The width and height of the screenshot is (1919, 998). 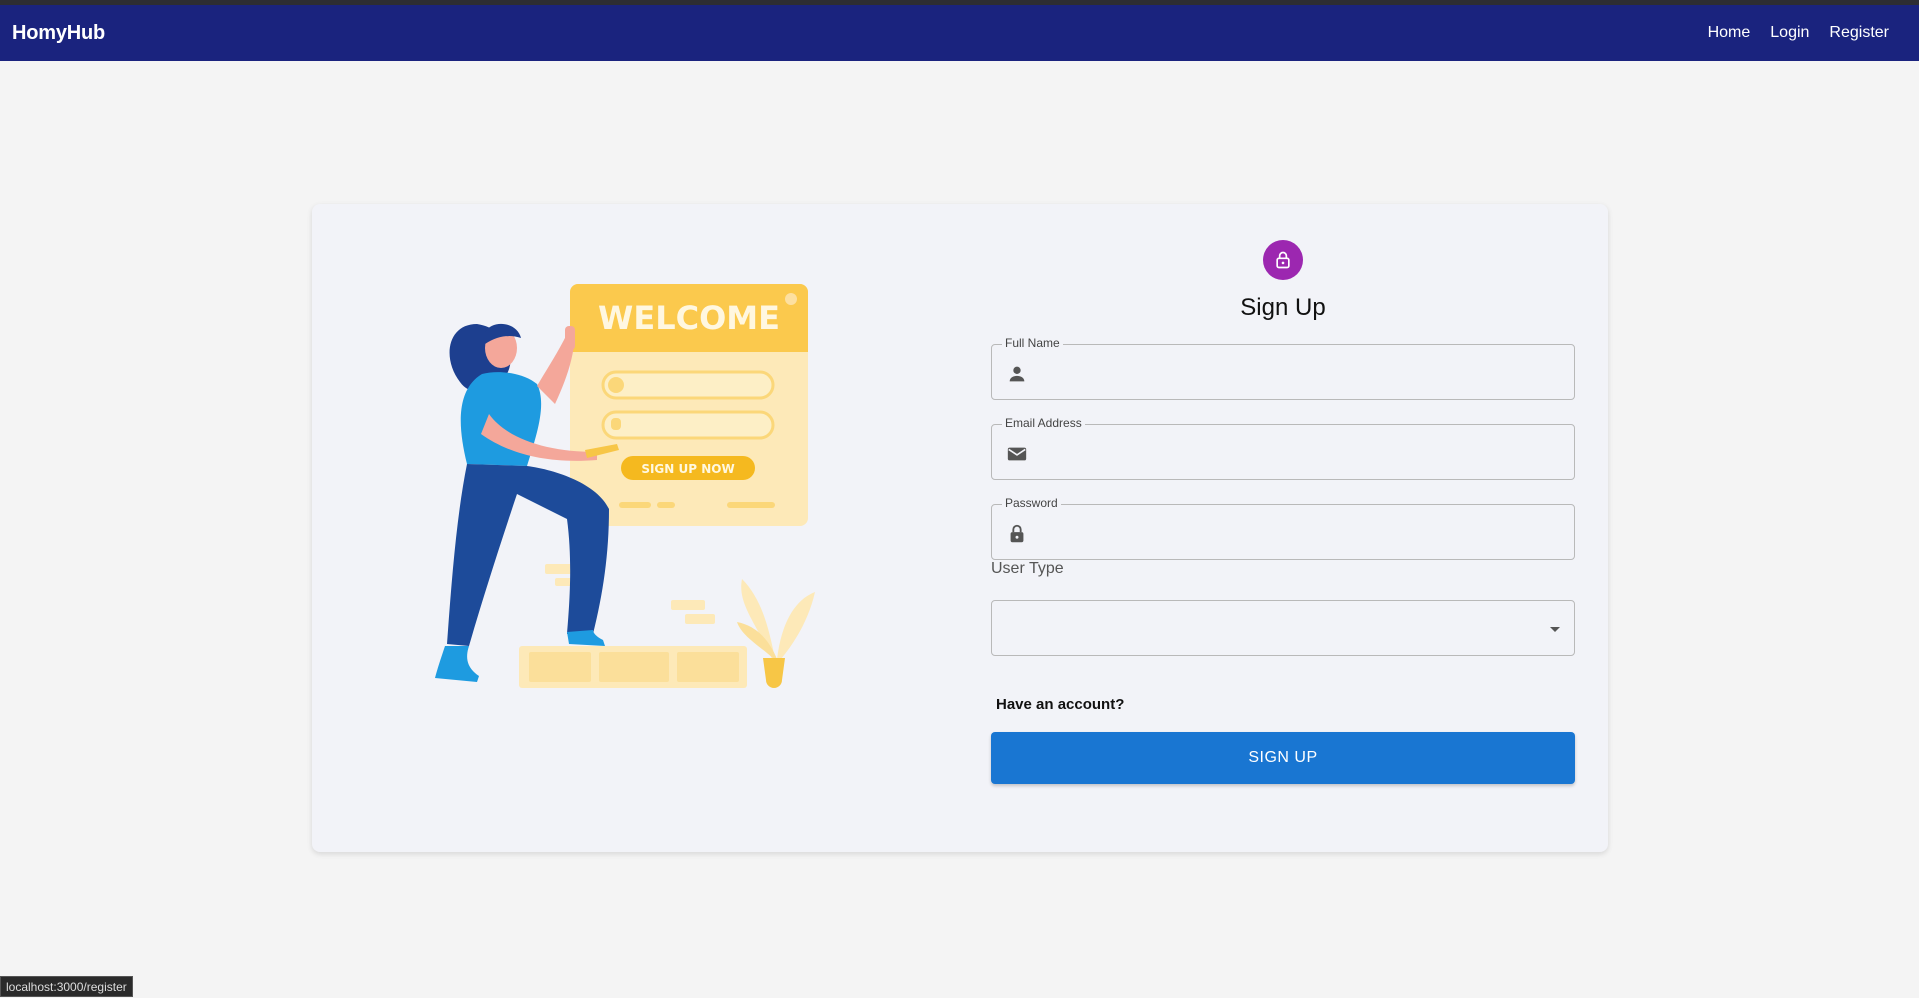 I want to click on lock-open-icon, so click(x=1283, y=260).